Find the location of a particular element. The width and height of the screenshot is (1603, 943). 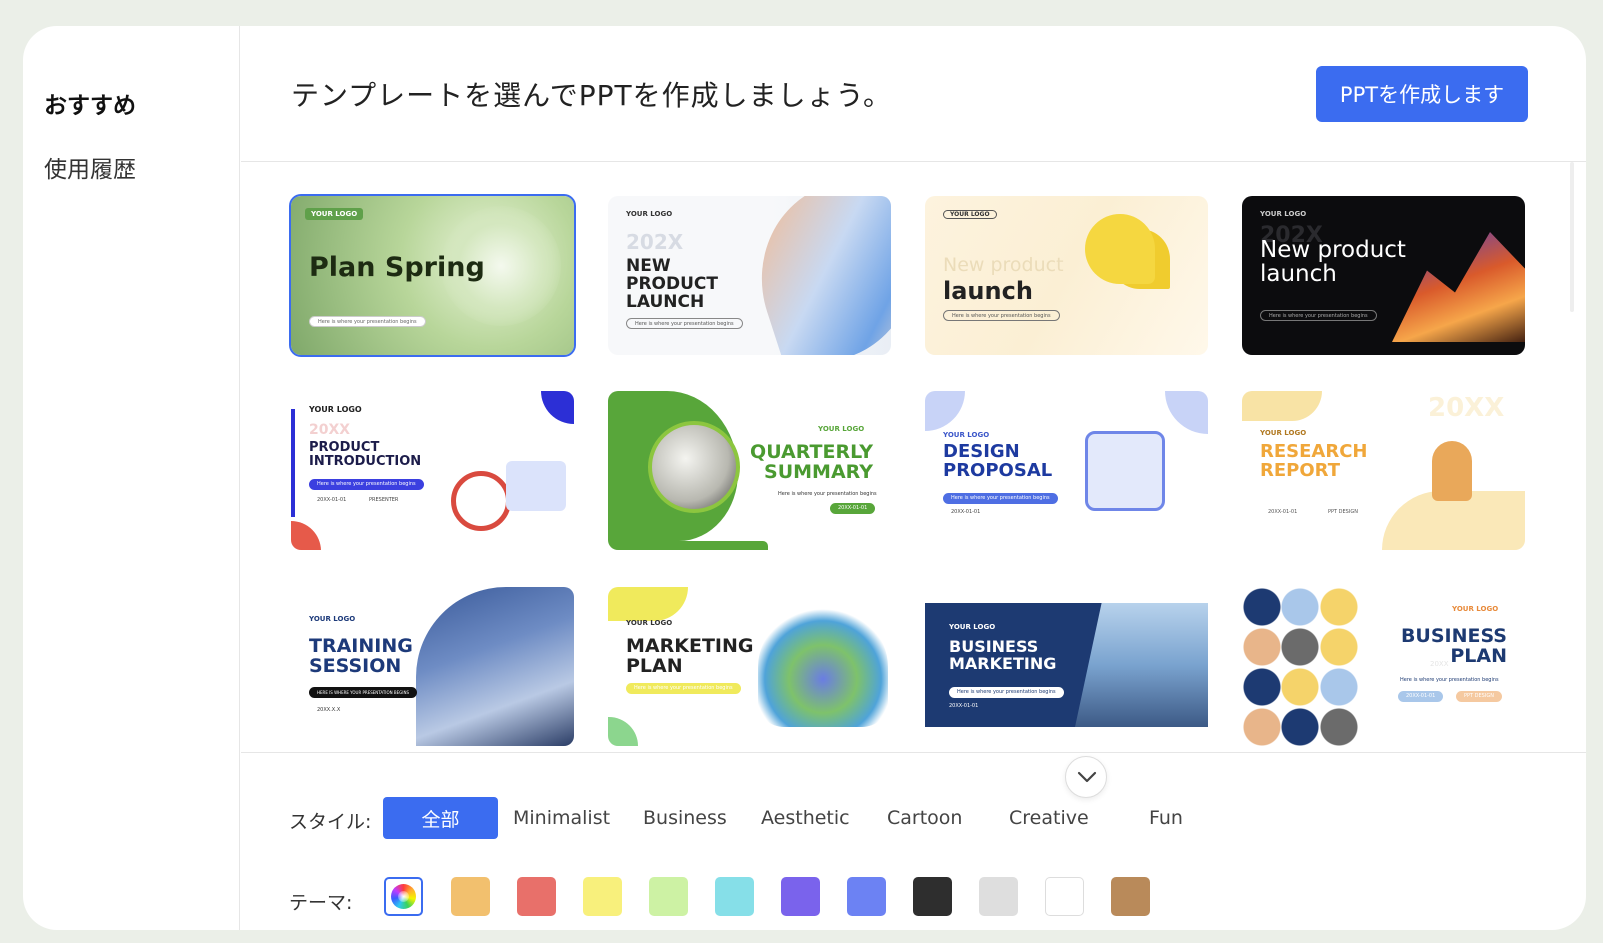

template-year: 202X is located at coordinates (655, 242).